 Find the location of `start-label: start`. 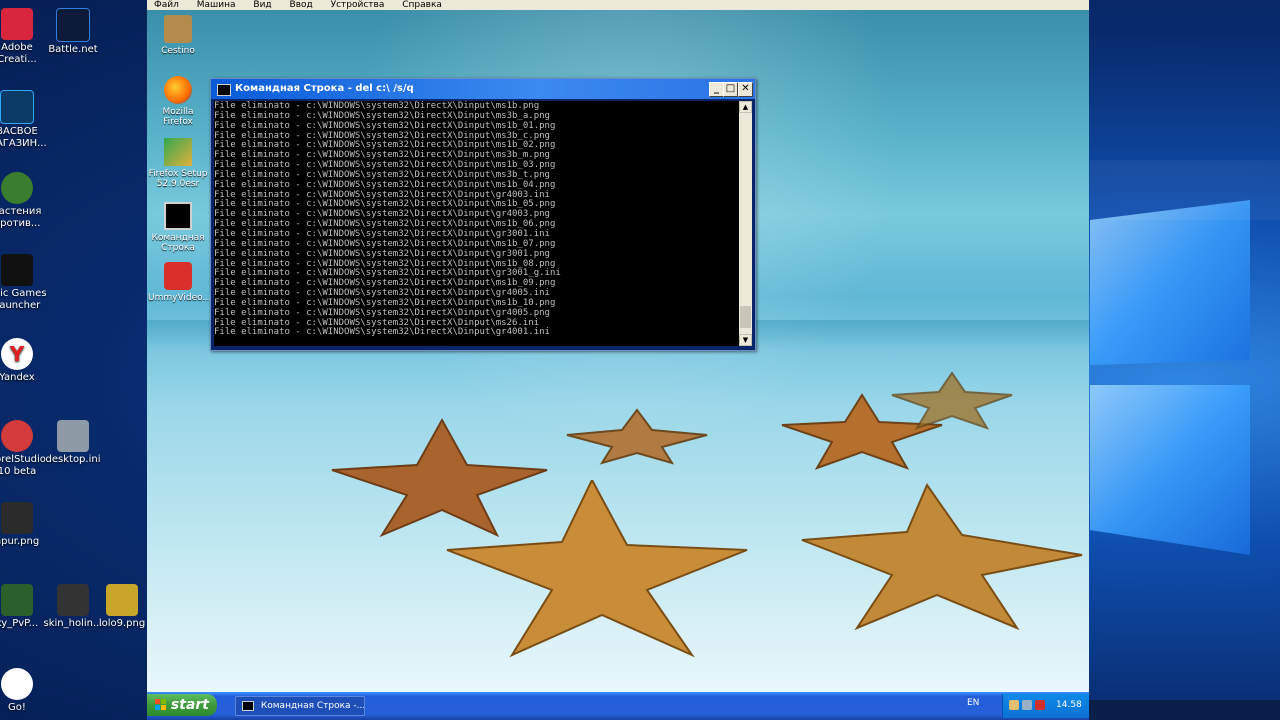

start-label: start is located at coordinates (189, 705).